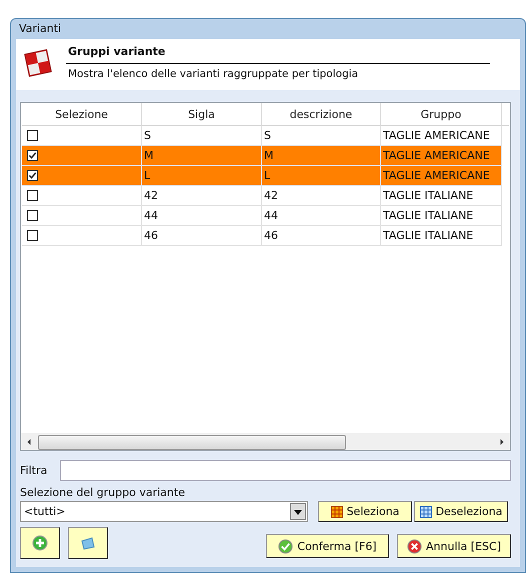 This screenshot has height=585, width=532. I want to click on table-row: M M TAGLIE AMERICANE, so click(262, 156).